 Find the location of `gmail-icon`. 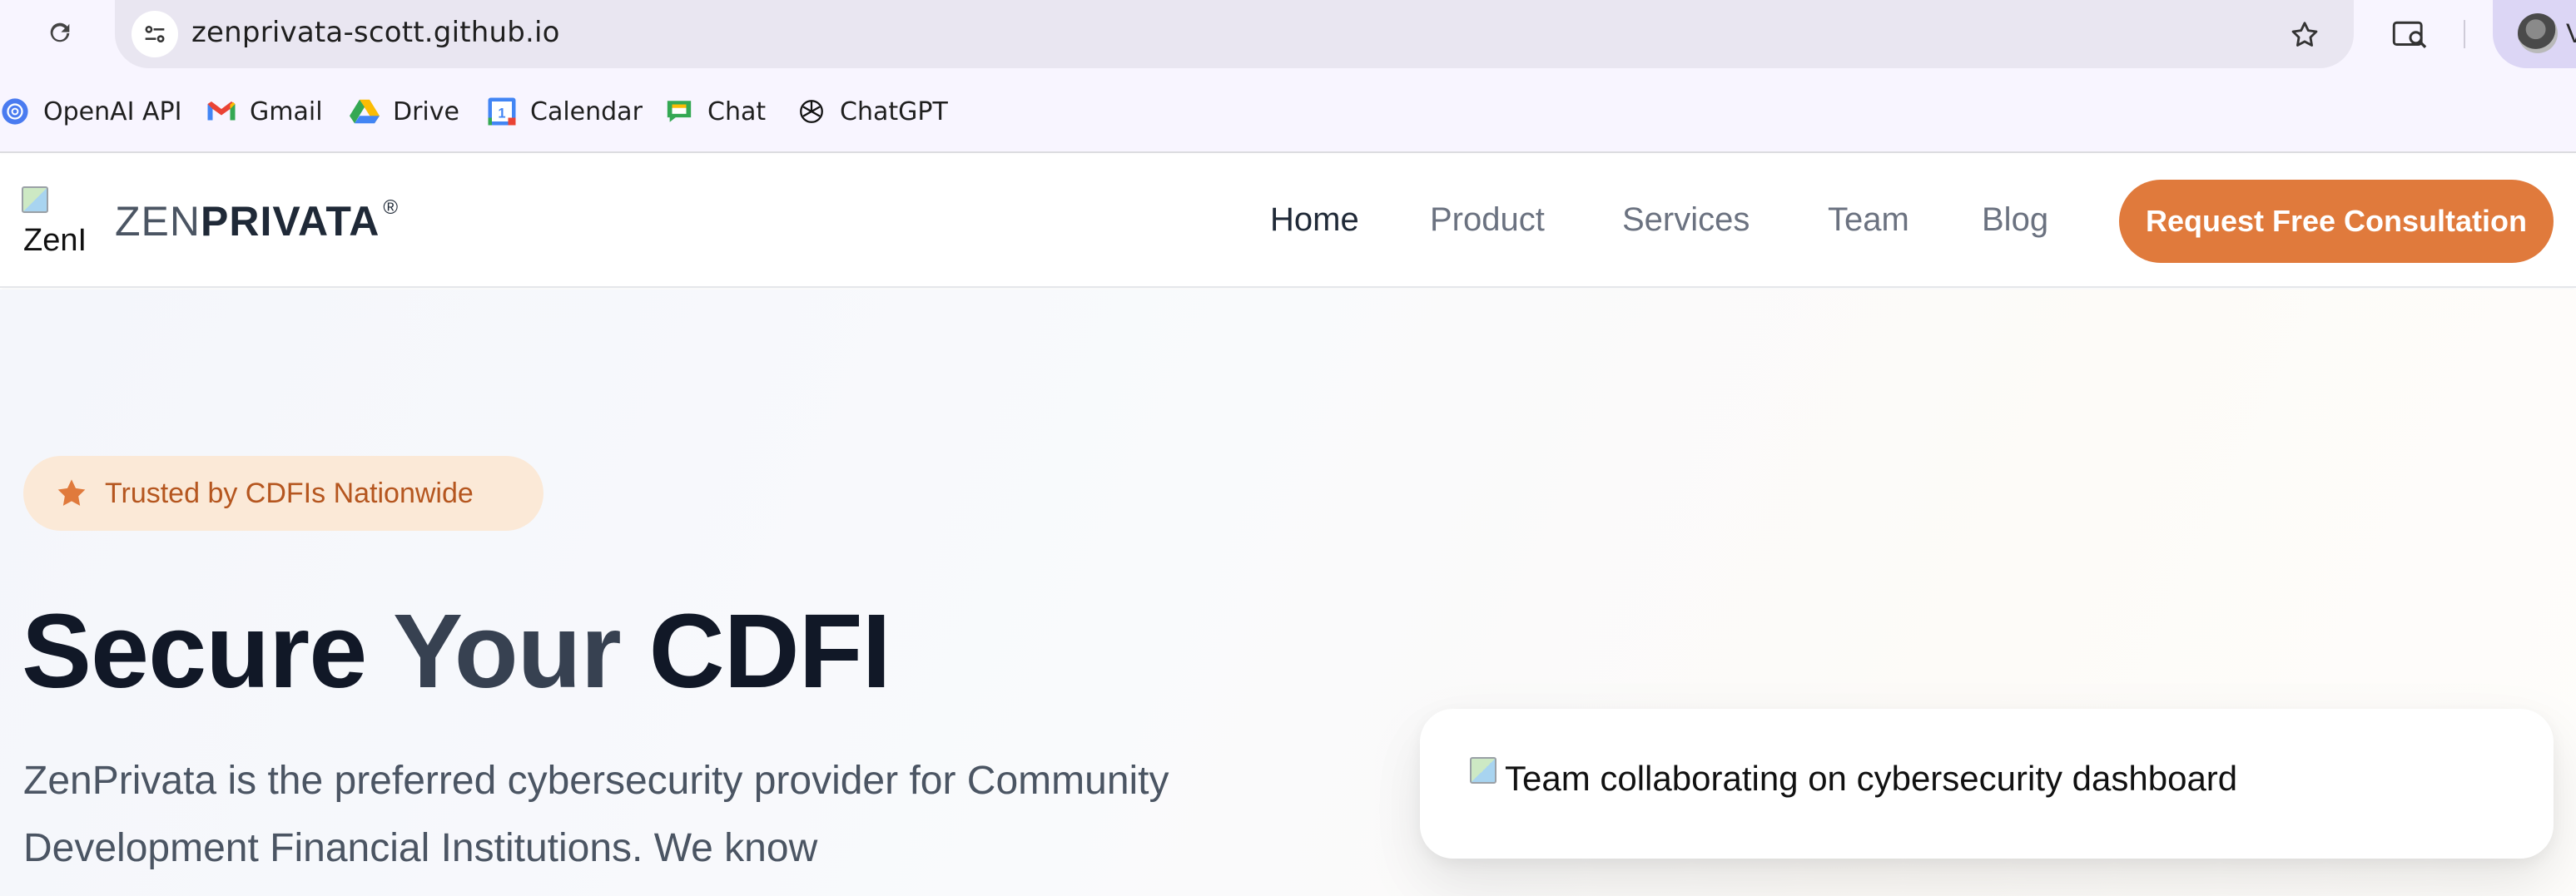

gmail-icon is located at coordinates (221, 111).